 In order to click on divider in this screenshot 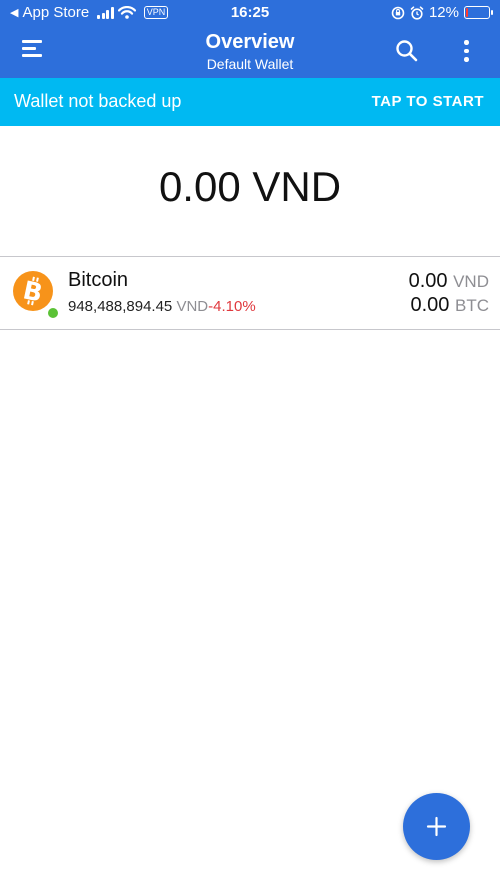, I will do `click(250, 329)`.